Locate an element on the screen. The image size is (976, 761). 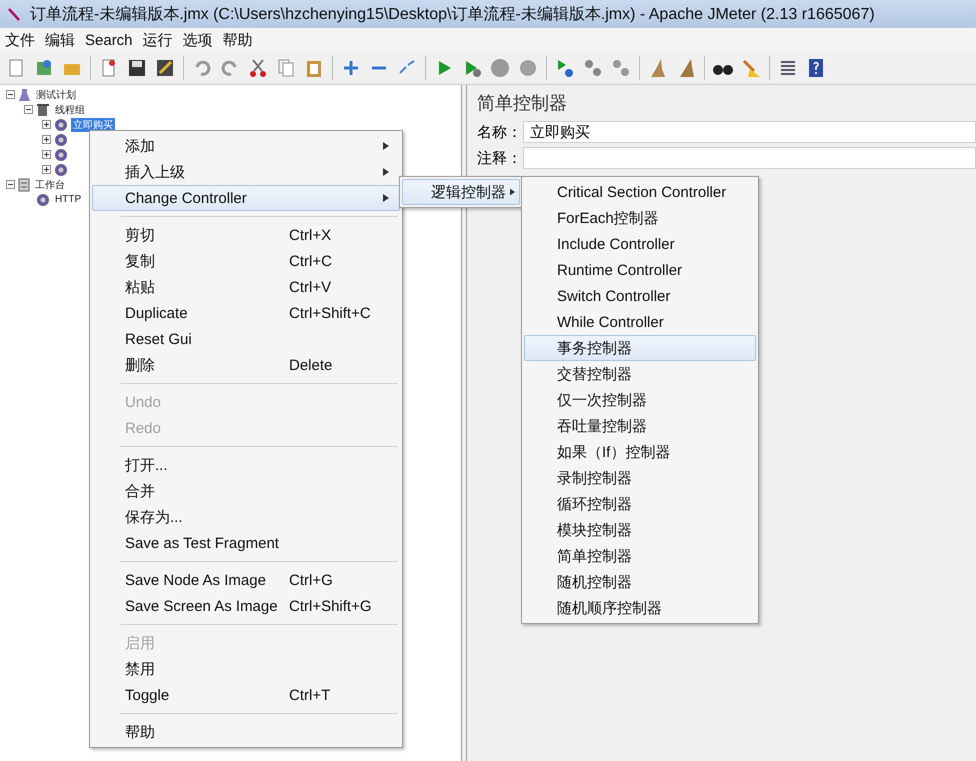
menu-bar-item: 编辑 is located at coordinates (60, 40).